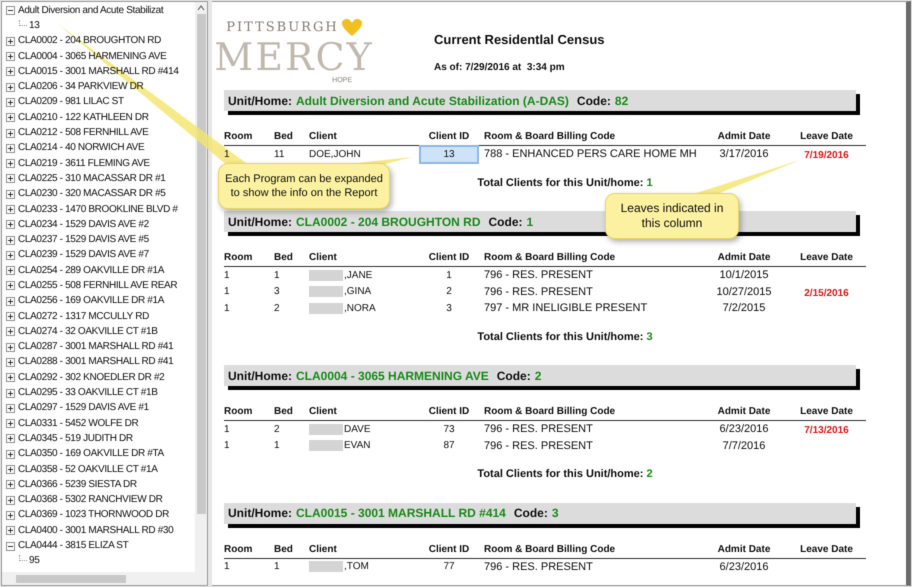 This screenshot has width=912, height=587. Describe the element at coordinates (81, 148) in the screenshot. I see `tree-item: CLA0214 - 40 NORWICH AVE` at that location.